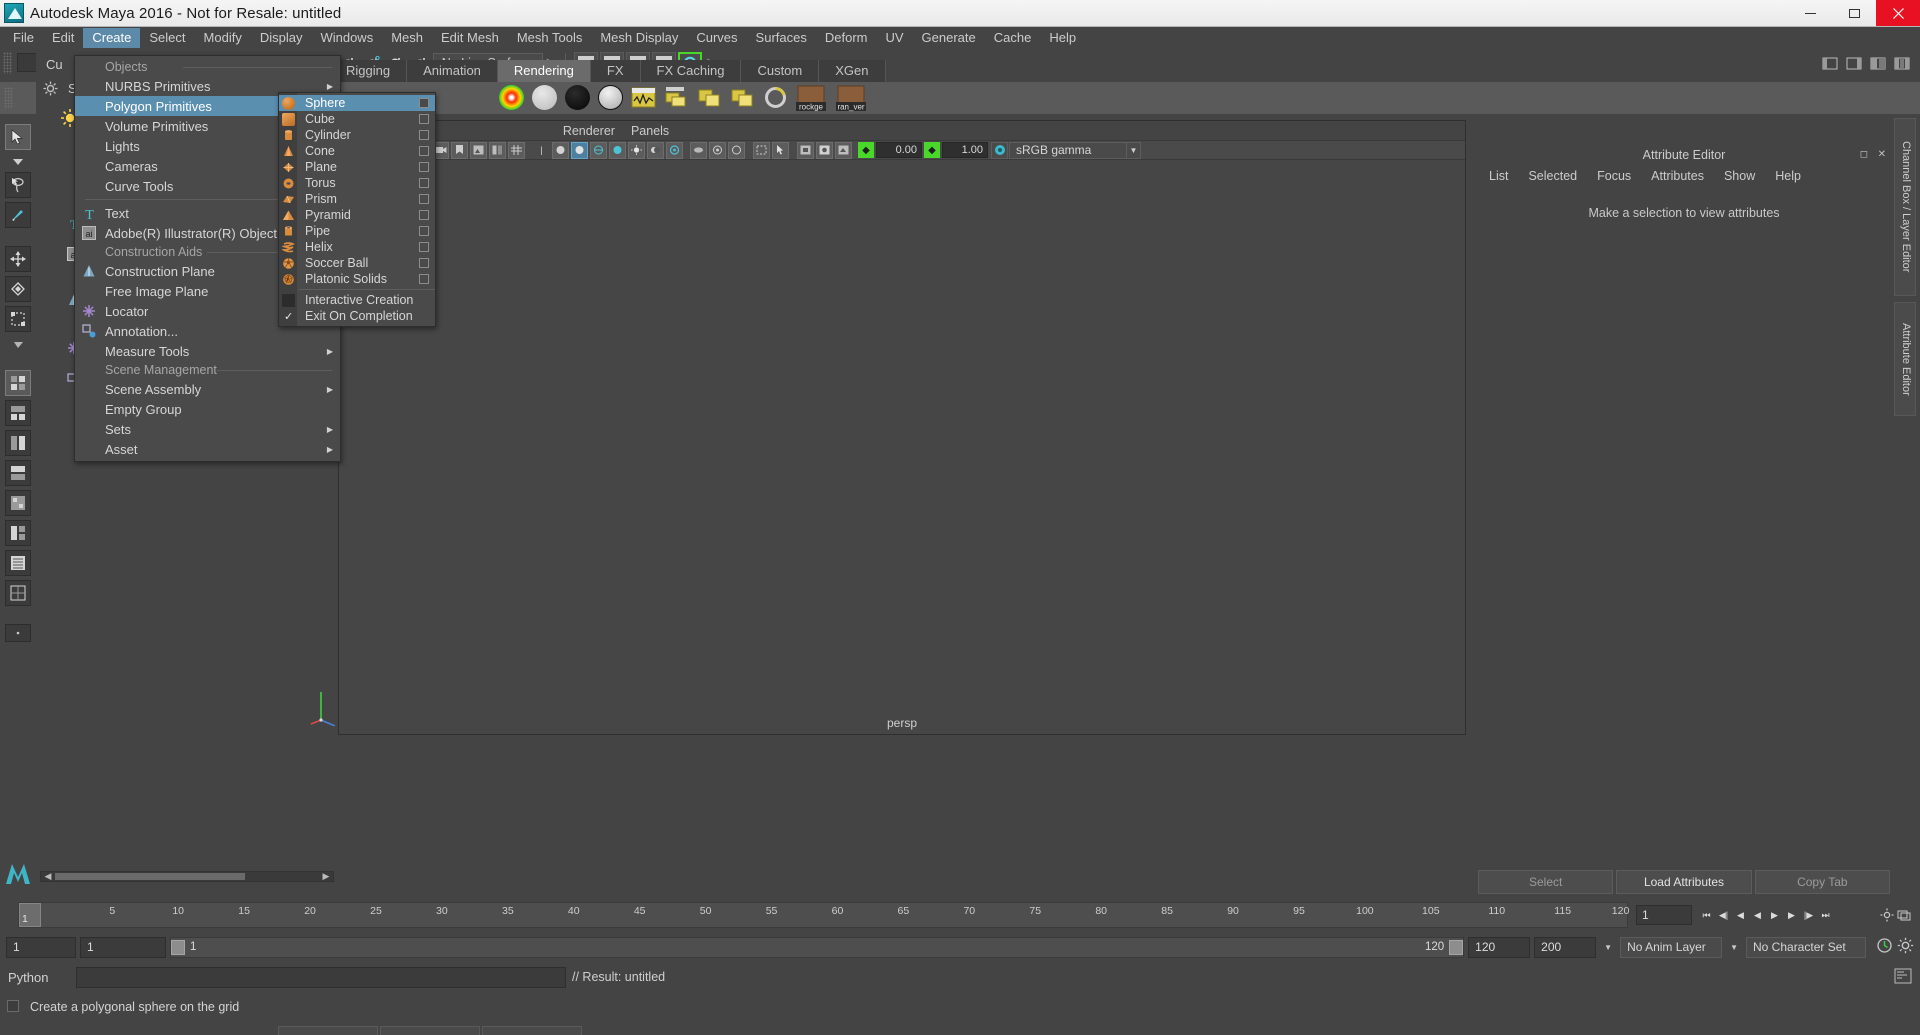 The width and height of the screenshot is (1920, 1035). What do you see at coordinates (430, 1030) in the screenshot?
I see `taskbar-item` at bounding box center [430, 1030].